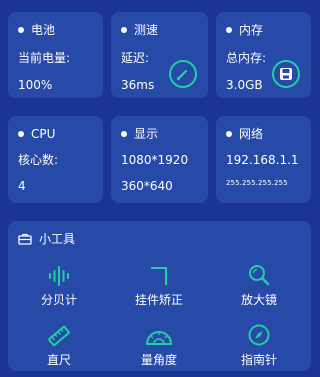  I want to click on tool-protractor: 量角度, so click(159, 344).